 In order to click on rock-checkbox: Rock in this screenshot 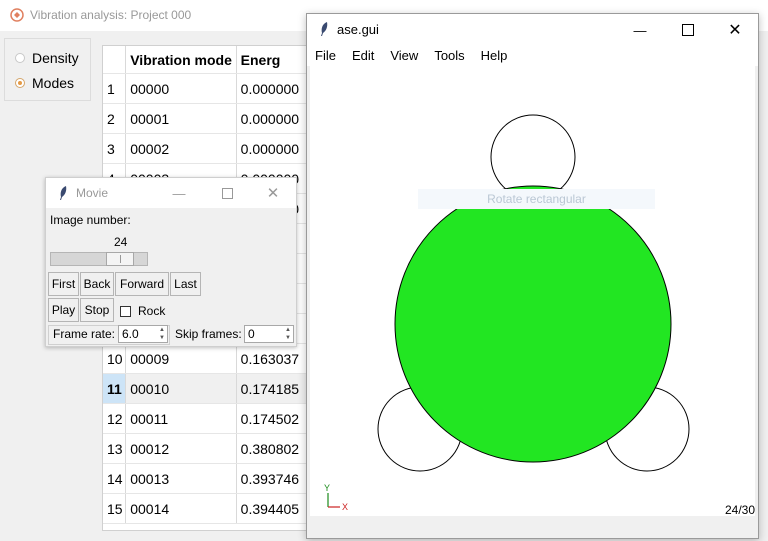, I will do `click(142, 311)`.